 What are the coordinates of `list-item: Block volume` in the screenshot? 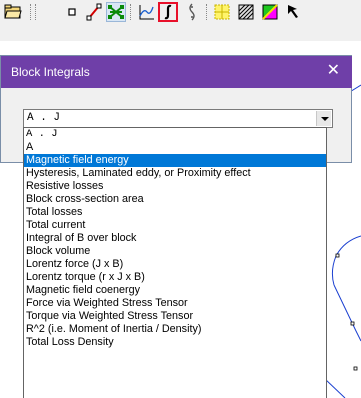 It's located at (175, 251).